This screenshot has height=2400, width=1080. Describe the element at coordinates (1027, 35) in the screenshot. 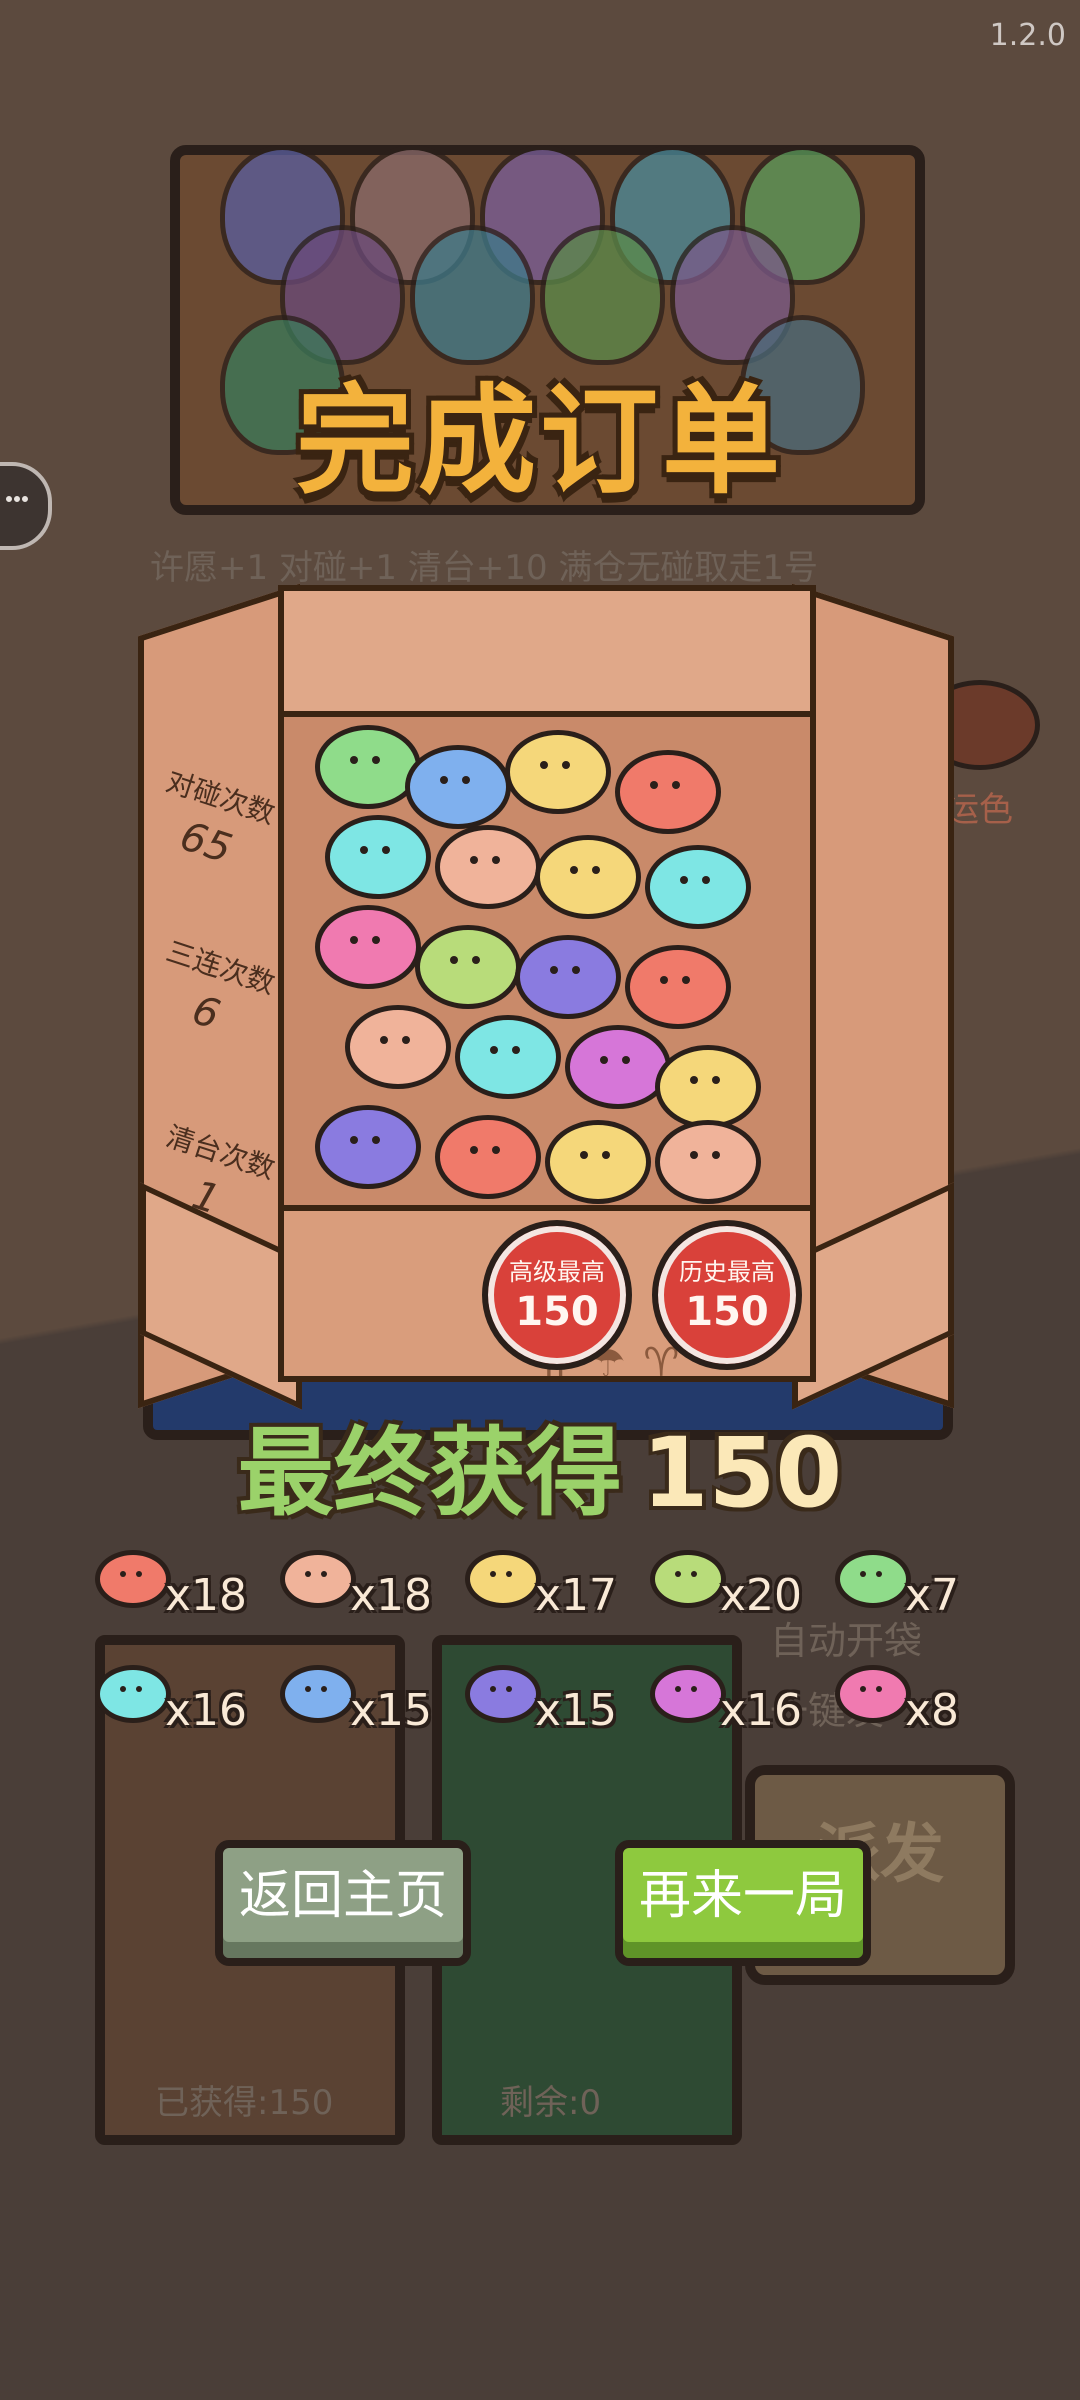

I see `version-label: 1.2.0` at that location.